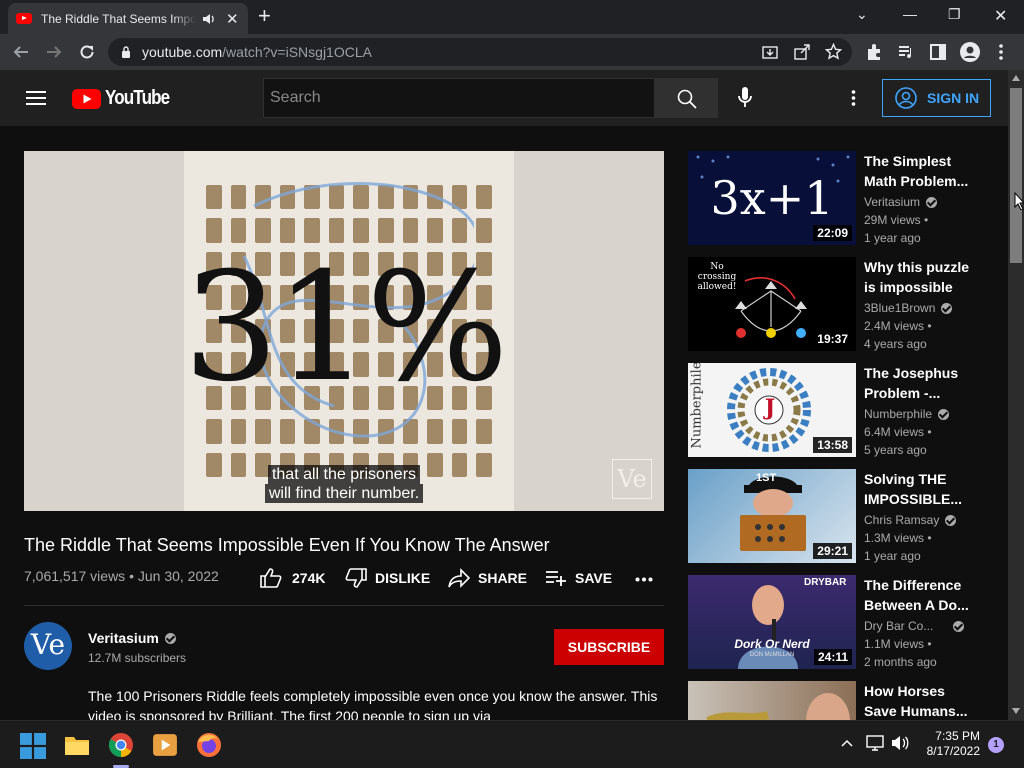 The height and width of the screenshot is (768, 1024). Describe the element at coordinates (403, 578) in the screenshot. I see `dislike-label: DISLIKE` at that location.